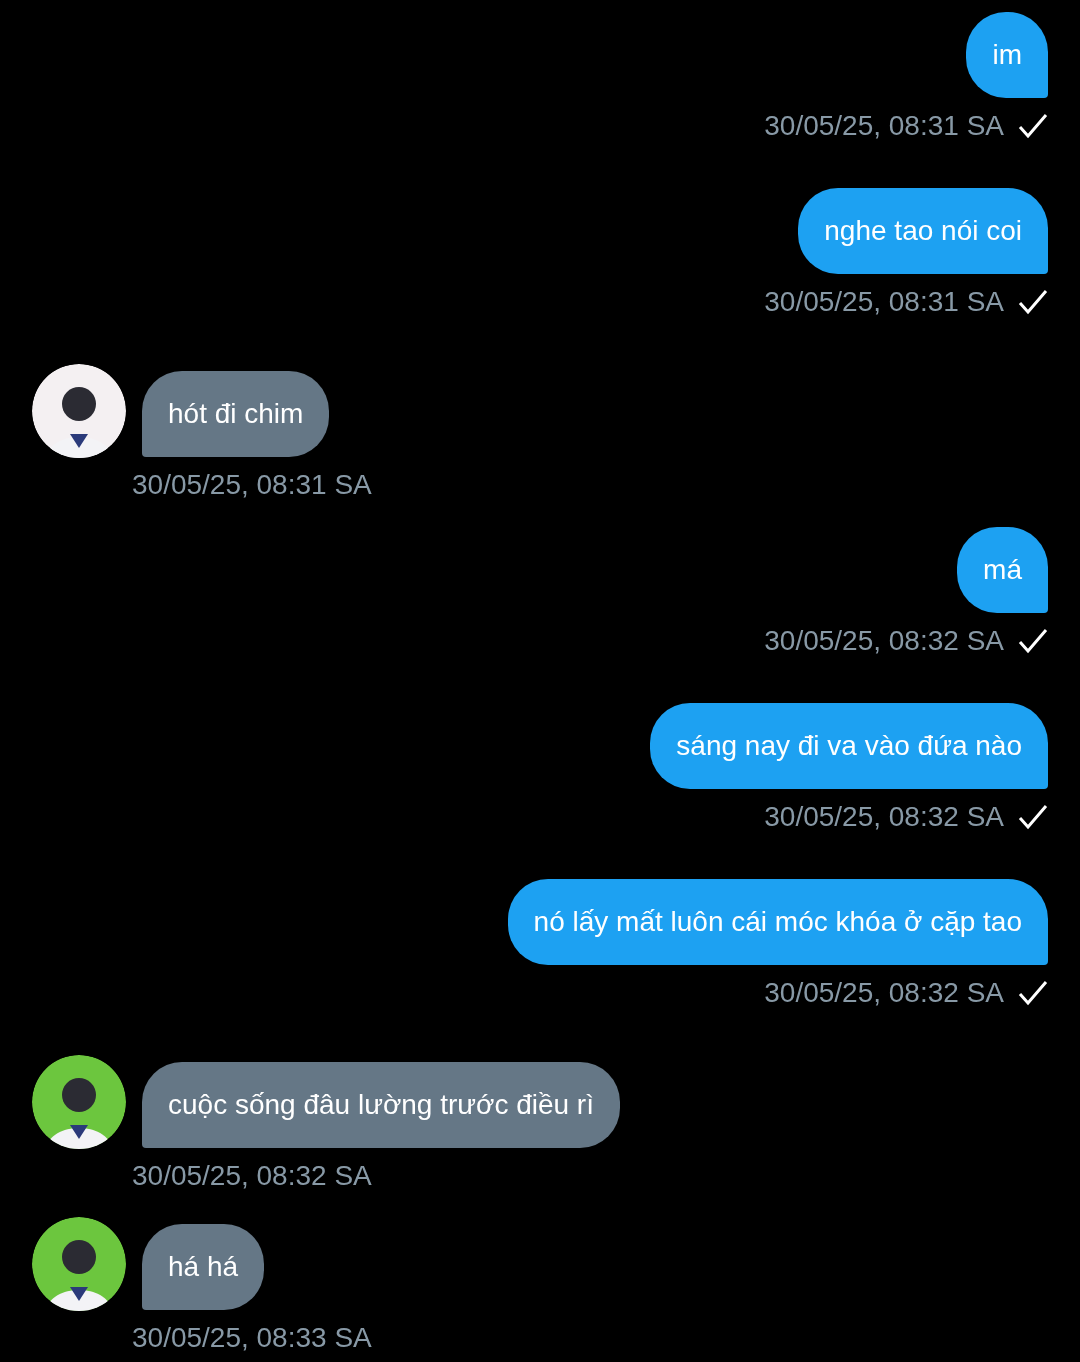 This screenshot has height=1362, width=1080. Describe the element at coordinates (1007, 55) in the screenshot. I see `message-bubble: im` at that location.